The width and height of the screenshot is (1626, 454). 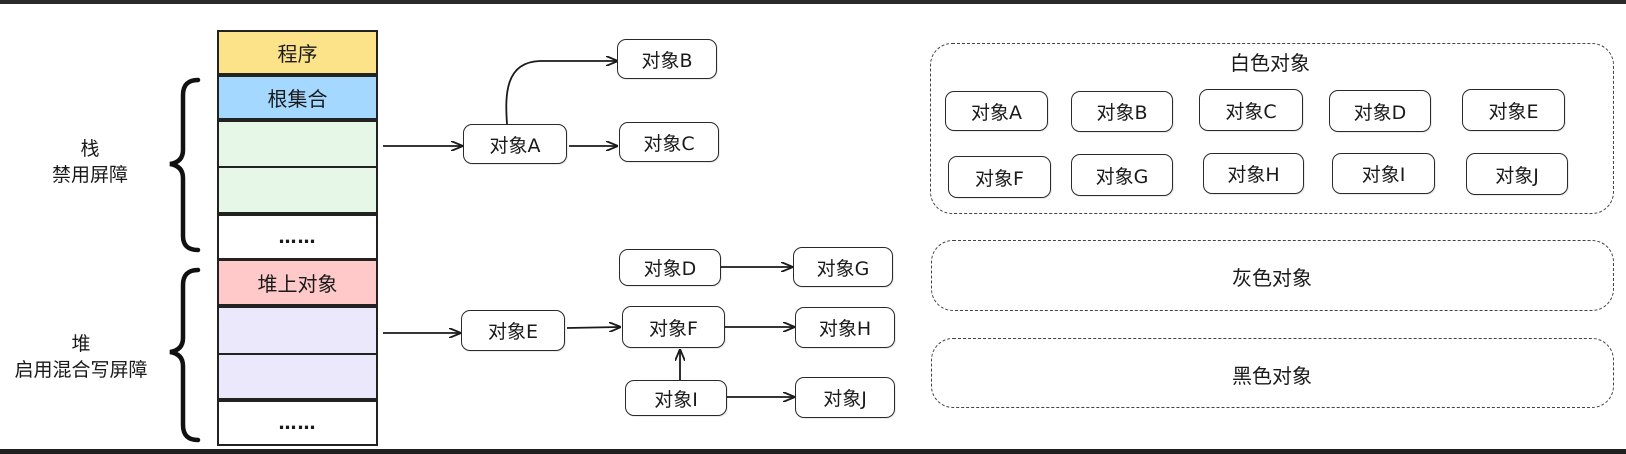 I want to click on white-item-C: 对象C, so click(x=1251, y=110).